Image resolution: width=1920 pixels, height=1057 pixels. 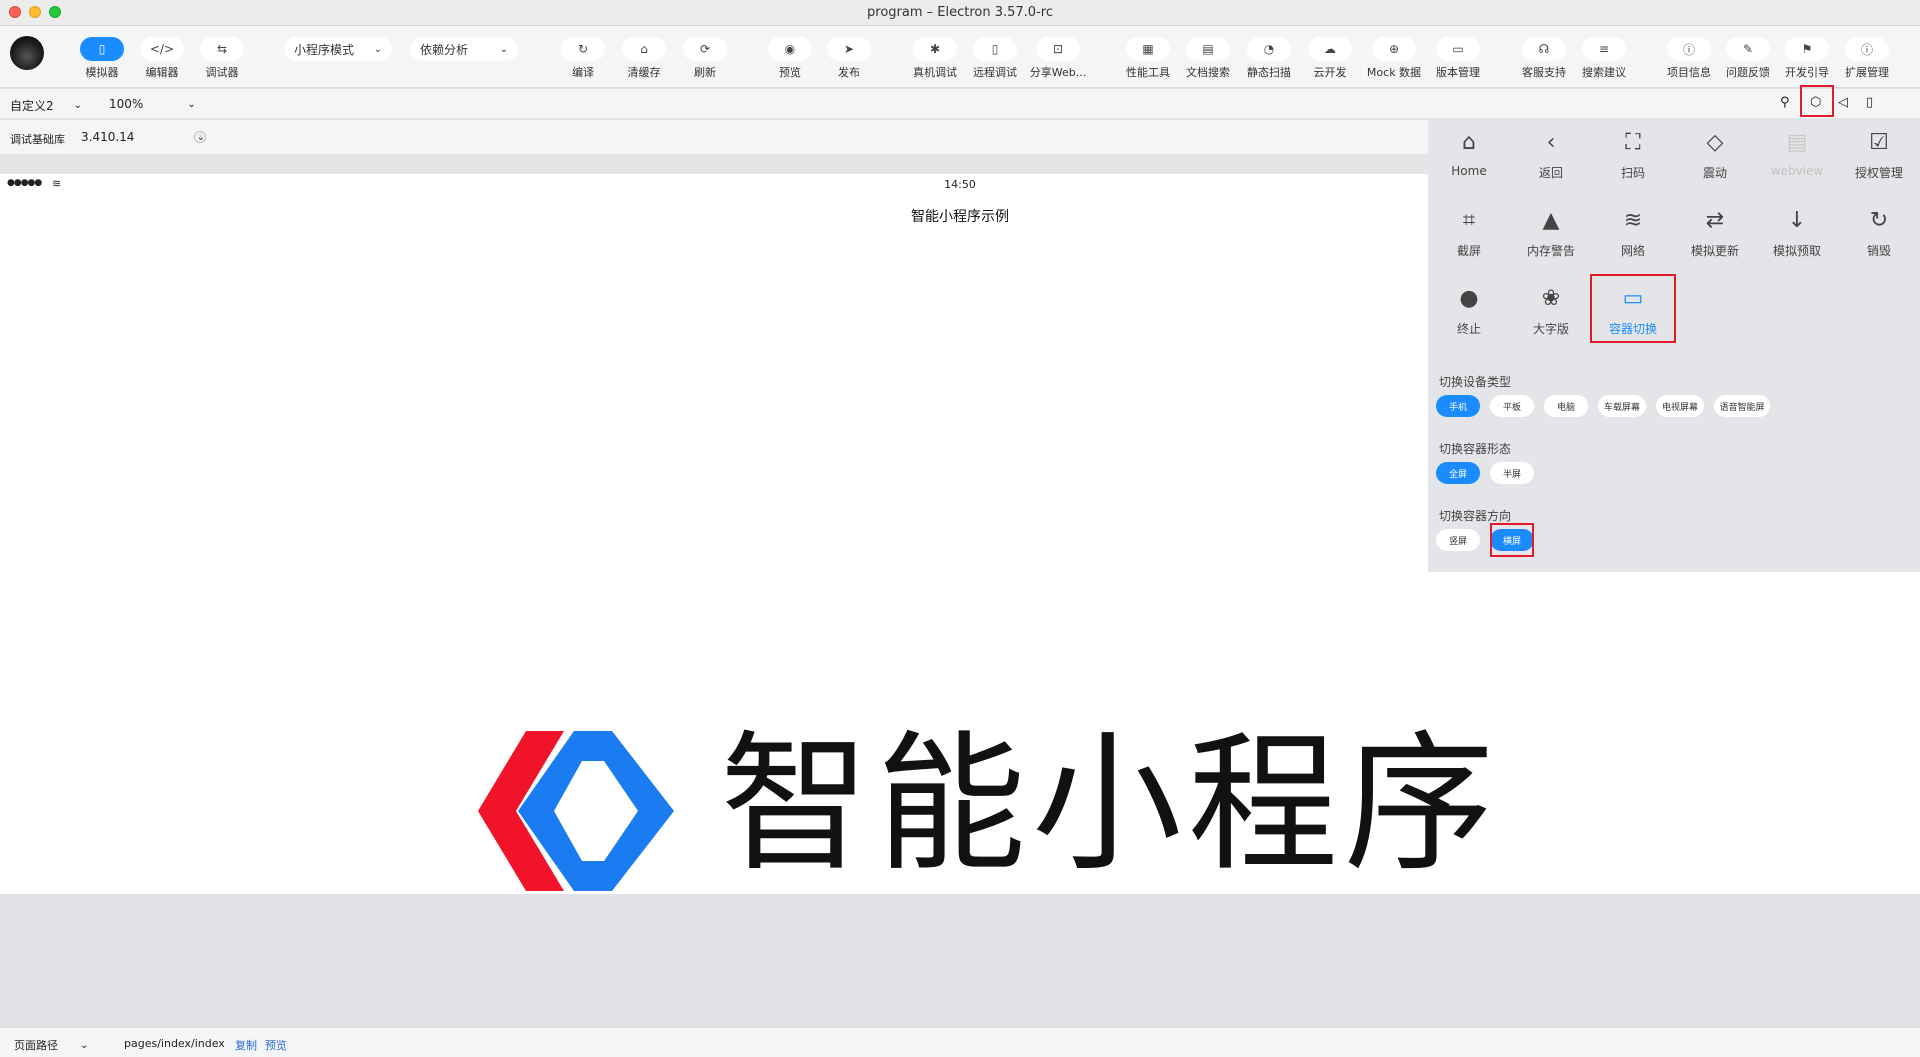 What do you see at coordinates (1715, 220) in the screenshot?
I see `repeat-icon: ⇄` at bounding box center [1715, 220].